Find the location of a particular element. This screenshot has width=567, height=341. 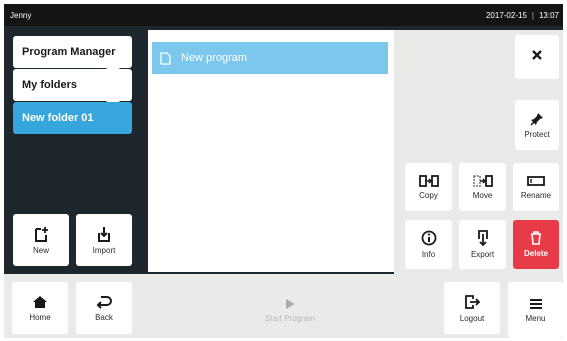

program-item-label: New program is located at coordinates (214, 58).